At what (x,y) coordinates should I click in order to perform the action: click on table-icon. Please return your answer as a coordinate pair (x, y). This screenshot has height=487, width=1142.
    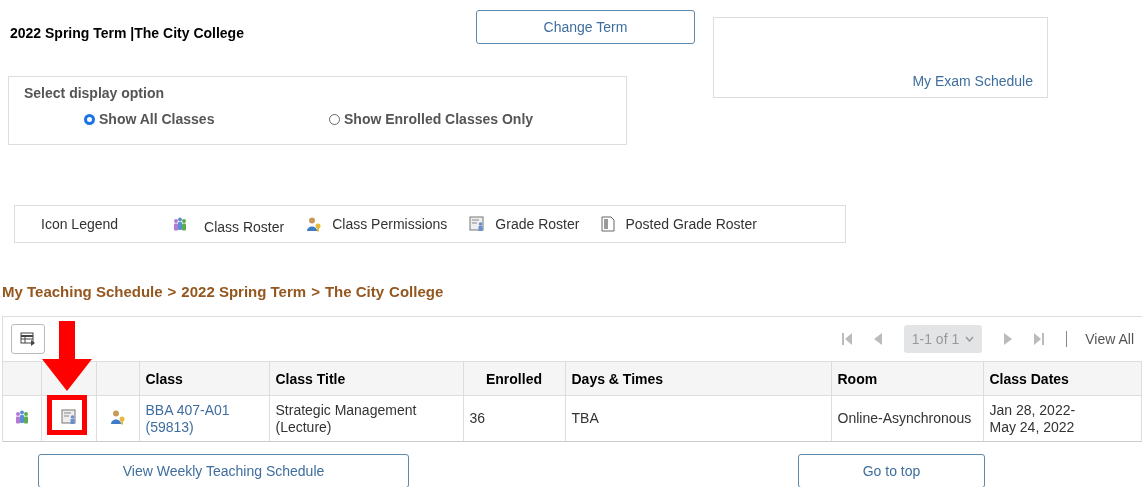
    Looking at the image, I should click on (28, 339).